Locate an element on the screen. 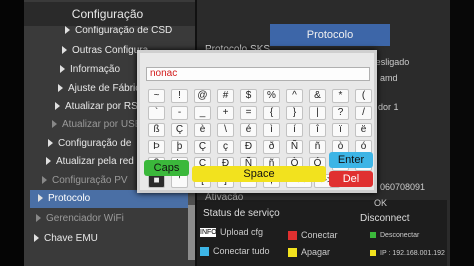  ip-label: IP : 192.168.001.192 is located at coordinates (412, 253).